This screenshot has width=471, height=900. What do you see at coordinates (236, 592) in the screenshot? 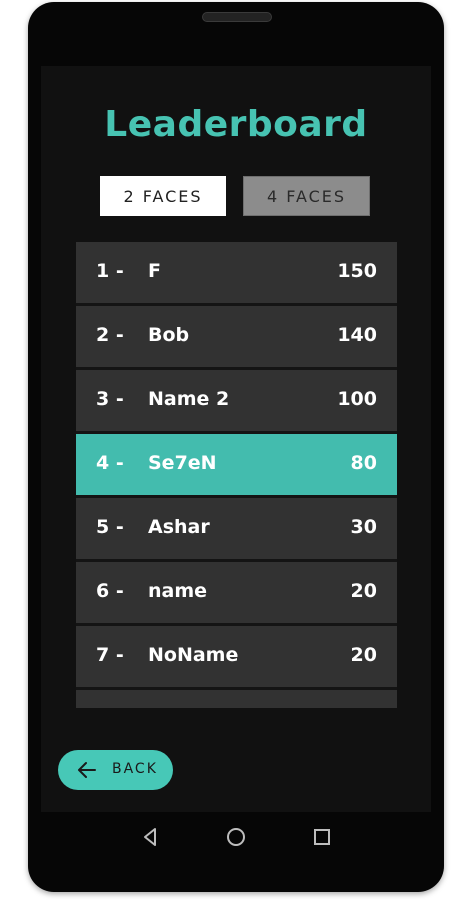
I see `table-row: 6 - name 20` at bounding box center [236, 592].